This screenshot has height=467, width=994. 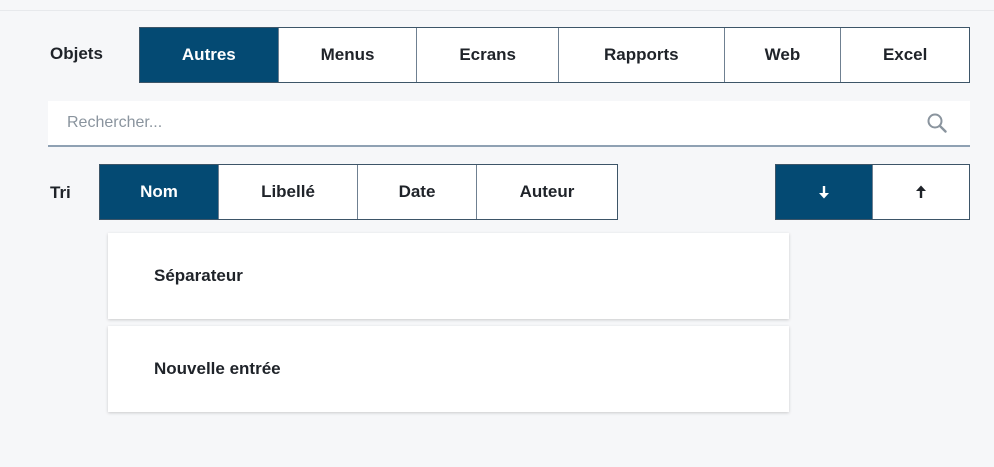 What do you see at coordinates (783, 55) in the screenshot?
I see `tab-web: Web` at bounding box center [783, 55].